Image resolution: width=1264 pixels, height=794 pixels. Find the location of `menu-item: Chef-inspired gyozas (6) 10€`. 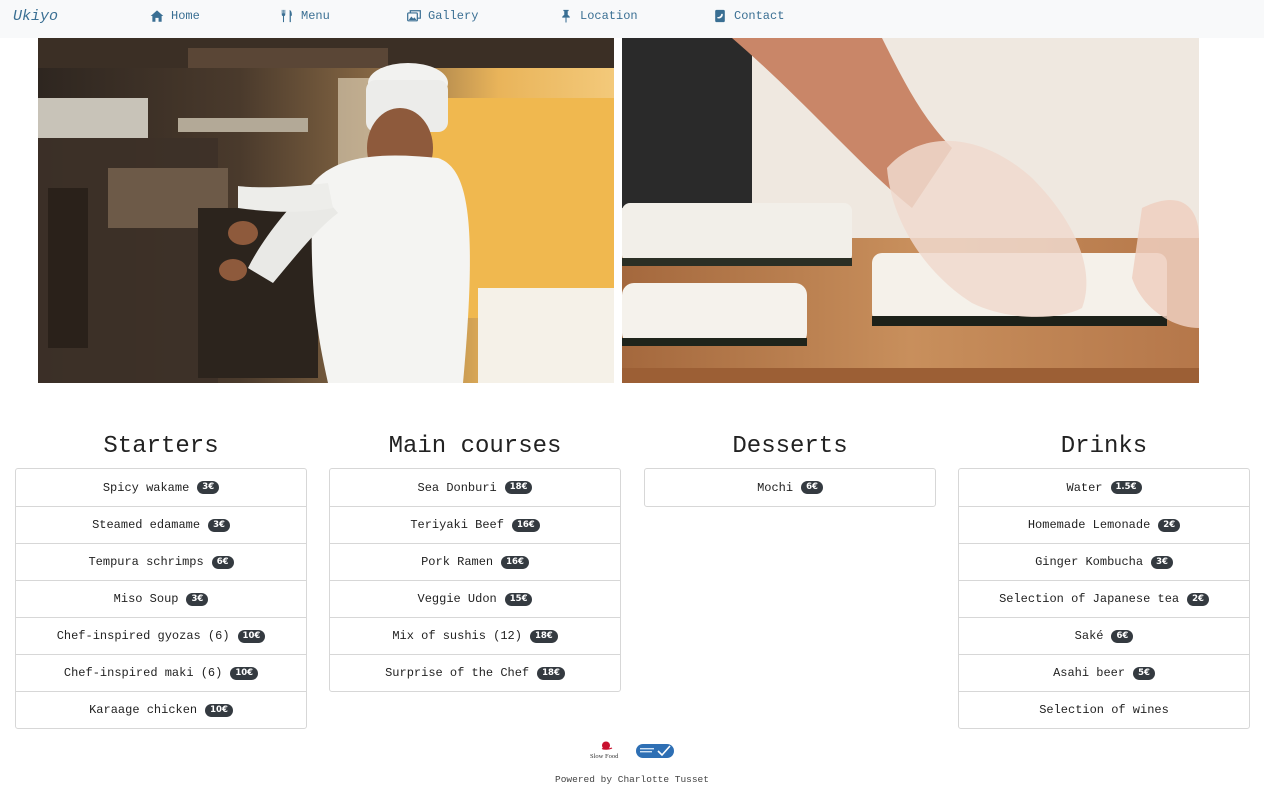

menu-item: Chef-inspired gyozas (6) 10€ is located at coordinates (161, 635).